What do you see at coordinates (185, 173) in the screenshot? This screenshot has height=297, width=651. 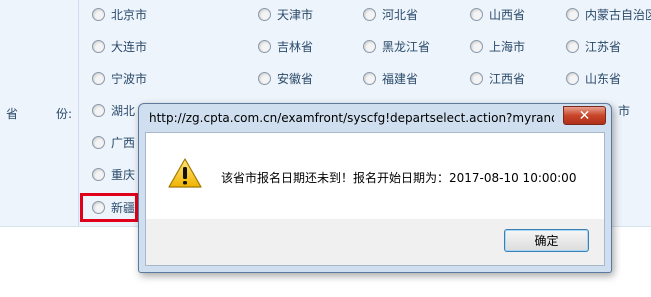 I see `warning-icon` at bounding box center [185, 173].